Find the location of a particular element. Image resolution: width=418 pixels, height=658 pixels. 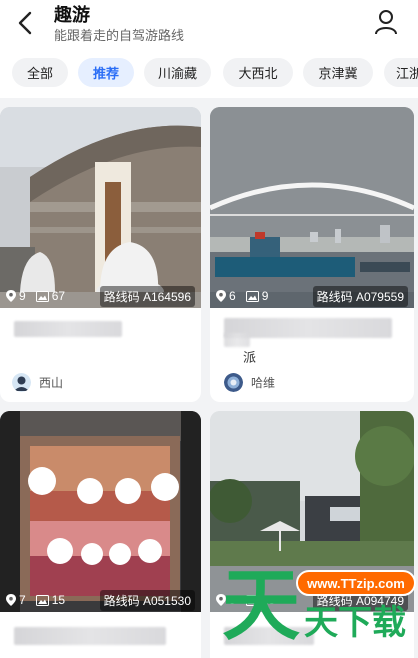

route-photo: 6 9 路线码 A079559 is located at coordinates (312, 207).